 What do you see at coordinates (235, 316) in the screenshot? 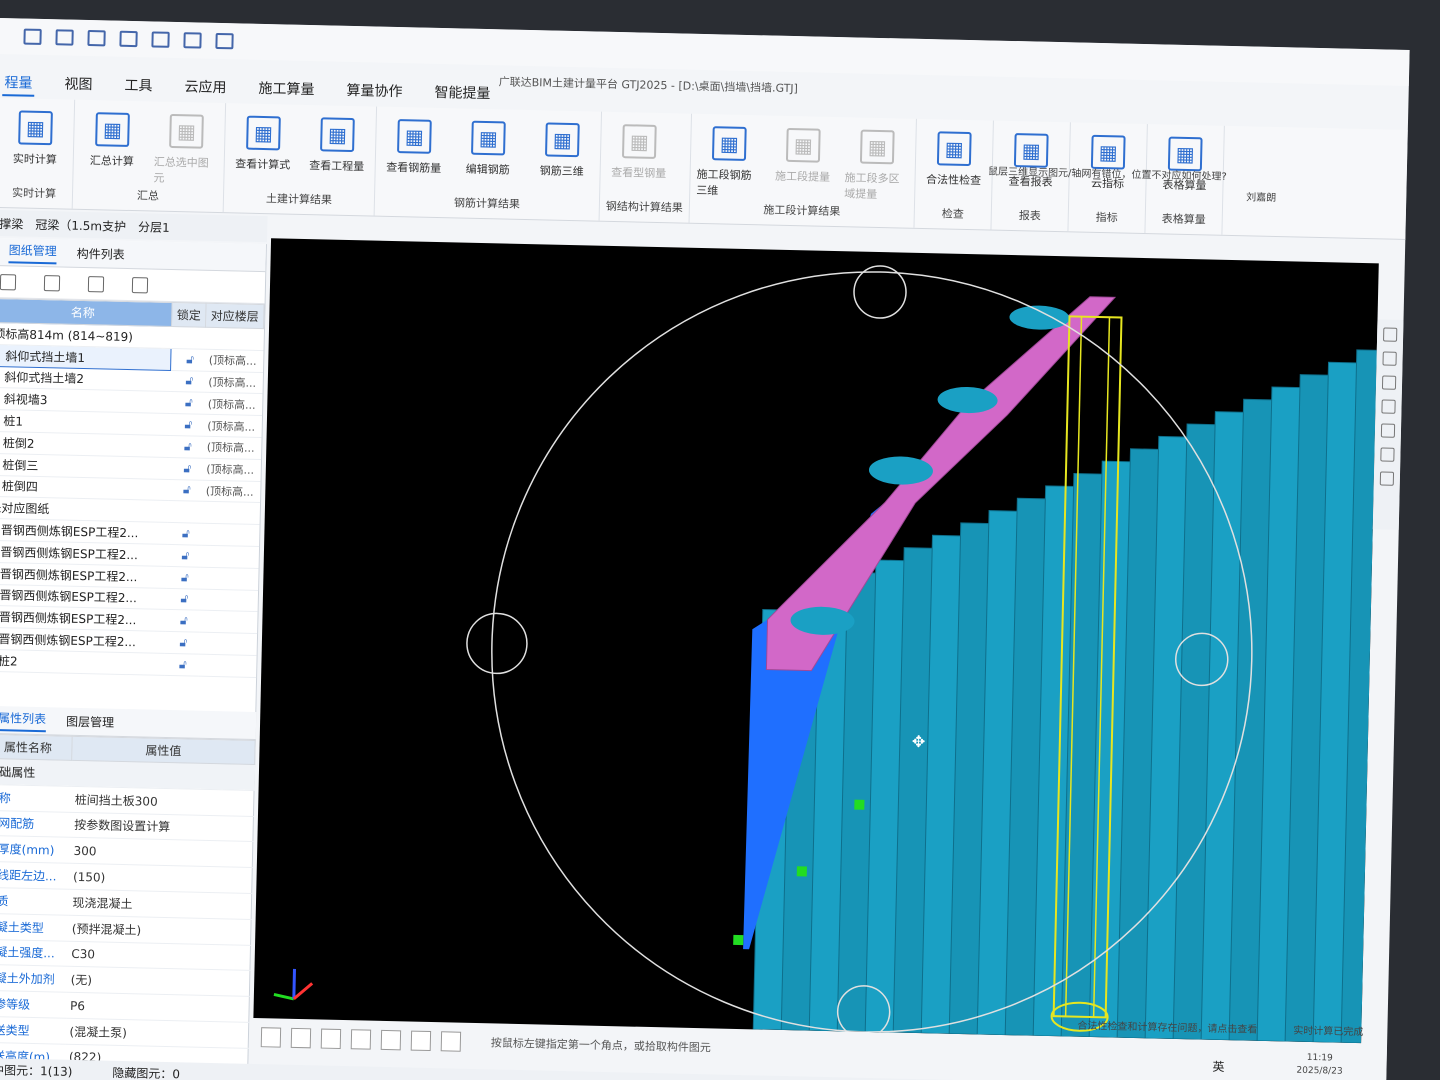
I see `col-floor: 对应楼层` at bounding box center [235, 316].